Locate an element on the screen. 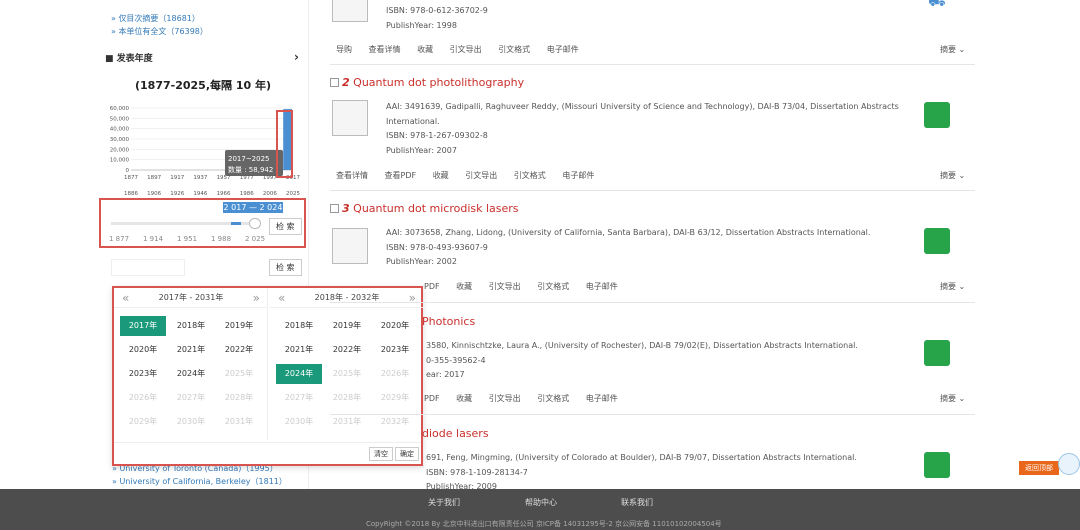 Image resolution: width=1080 pixels, height=530 pixels. footer-link-contact: 联系我们 is located at coordinates (637, 502).